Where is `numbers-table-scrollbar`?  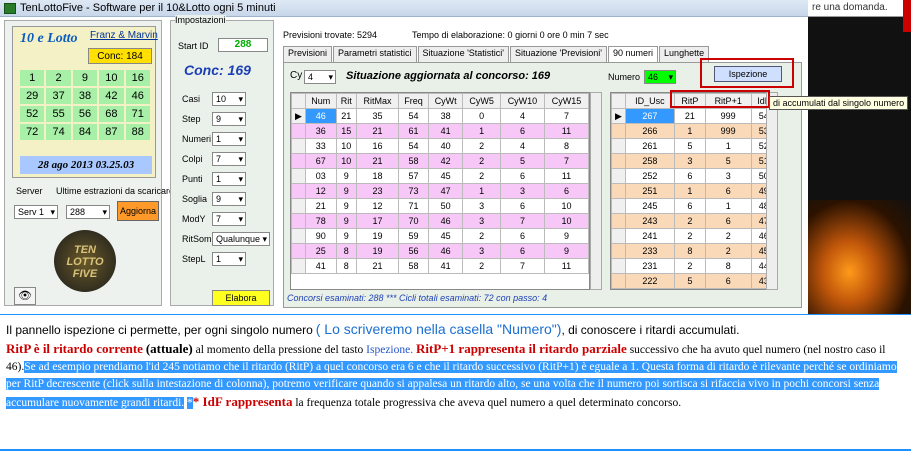
numbers-table-scrollbar is located at coordinates (596, 191).